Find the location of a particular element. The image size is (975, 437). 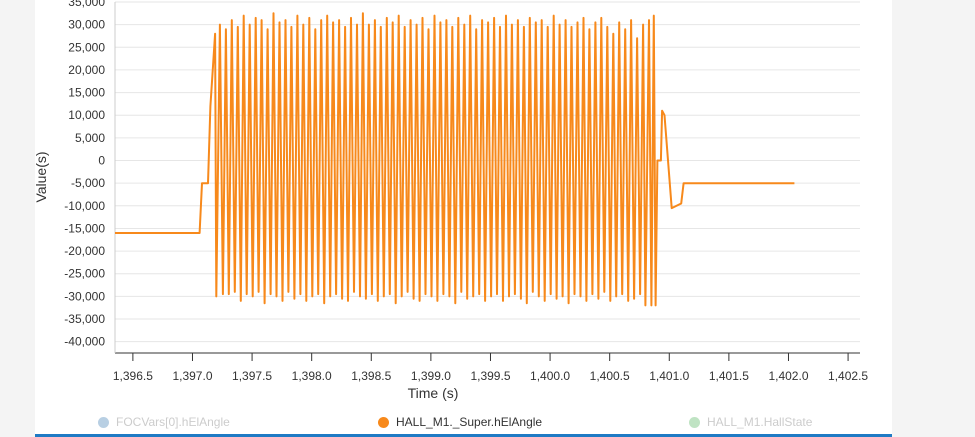

x-tick-label: 1,402.5 is located at coordinates (848, 376).